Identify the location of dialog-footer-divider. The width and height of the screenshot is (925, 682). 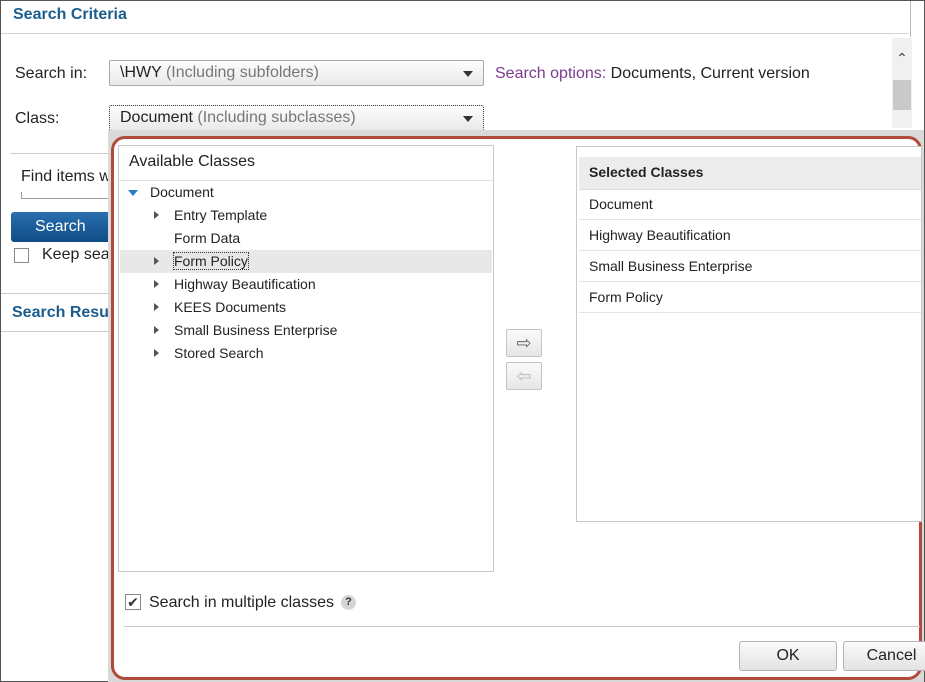
(522, 626).